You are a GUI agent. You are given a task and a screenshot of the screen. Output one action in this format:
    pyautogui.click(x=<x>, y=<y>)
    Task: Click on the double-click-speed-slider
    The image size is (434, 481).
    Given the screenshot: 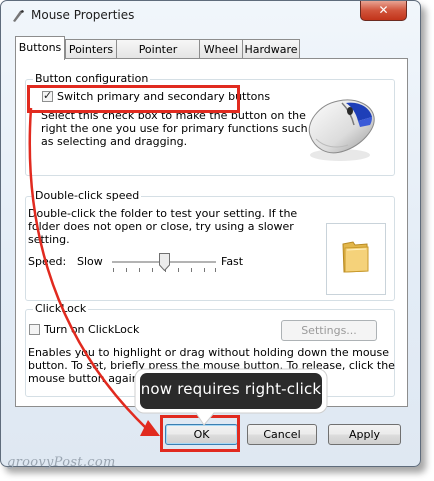 What is the action you would take?
    pyautogui.click(x=164, y=263)
    